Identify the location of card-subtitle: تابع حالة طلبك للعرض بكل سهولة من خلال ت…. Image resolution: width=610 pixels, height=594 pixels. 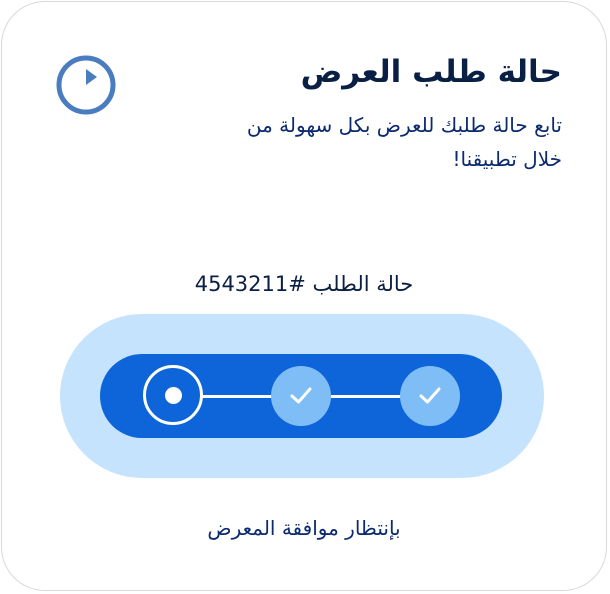
(404, 142).